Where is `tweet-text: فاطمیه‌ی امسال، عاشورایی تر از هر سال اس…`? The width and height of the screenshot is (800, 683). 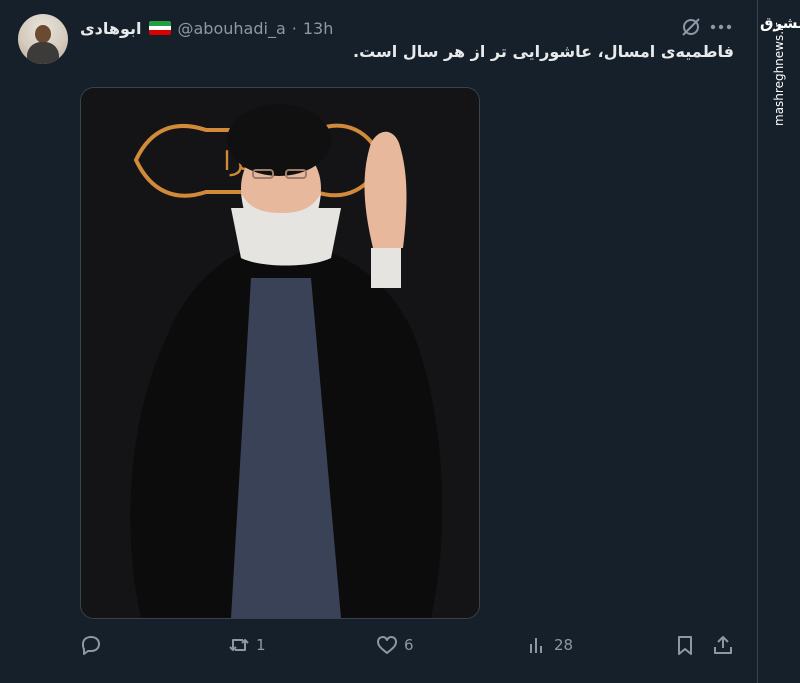
tweet-text: فاطمیه‌ی امسال، عاشورایی تر از هر سال اس… is located at coordinates (543, 51).